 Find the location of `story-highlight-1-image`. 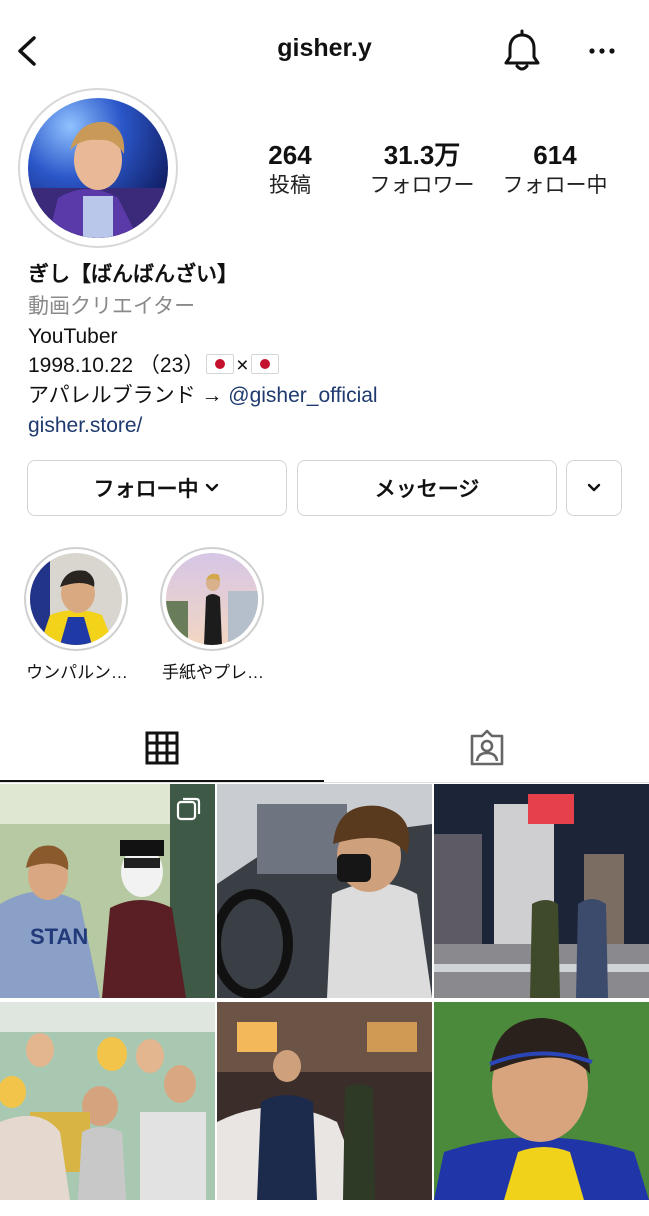

story-highlight-1-image is located at coordinates (76, 599).